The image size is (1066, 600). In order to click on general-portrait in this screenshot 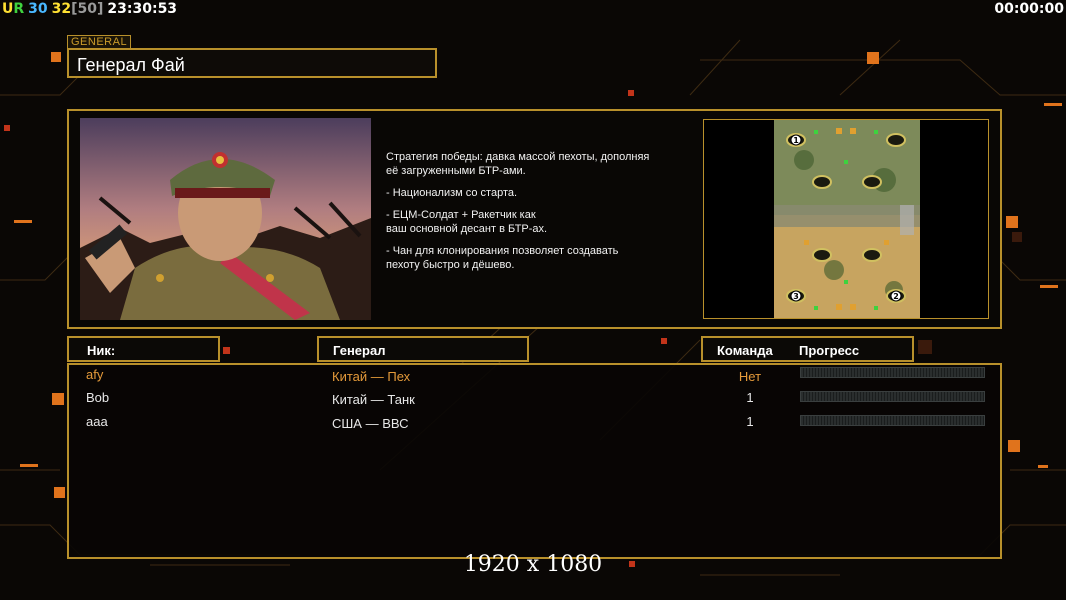, I will do `click(225, 219)`.